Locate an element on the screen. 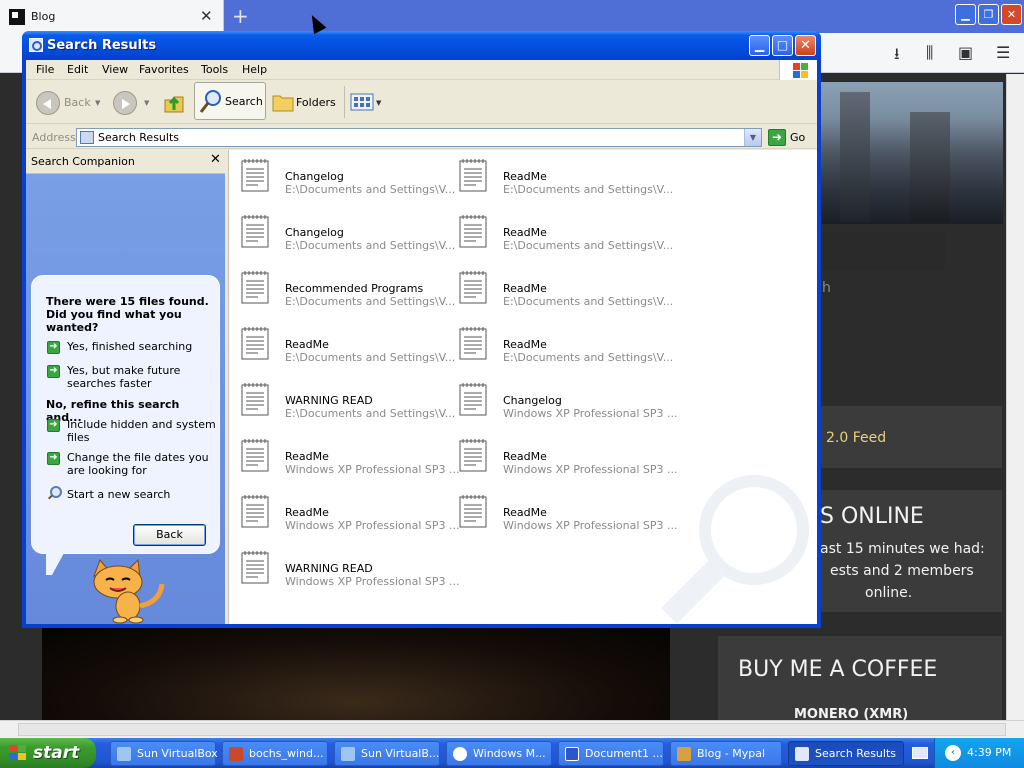 The width and height of the screenshot is (1024, 768). bg-online-line: online. is located at coordinates (889, 593).